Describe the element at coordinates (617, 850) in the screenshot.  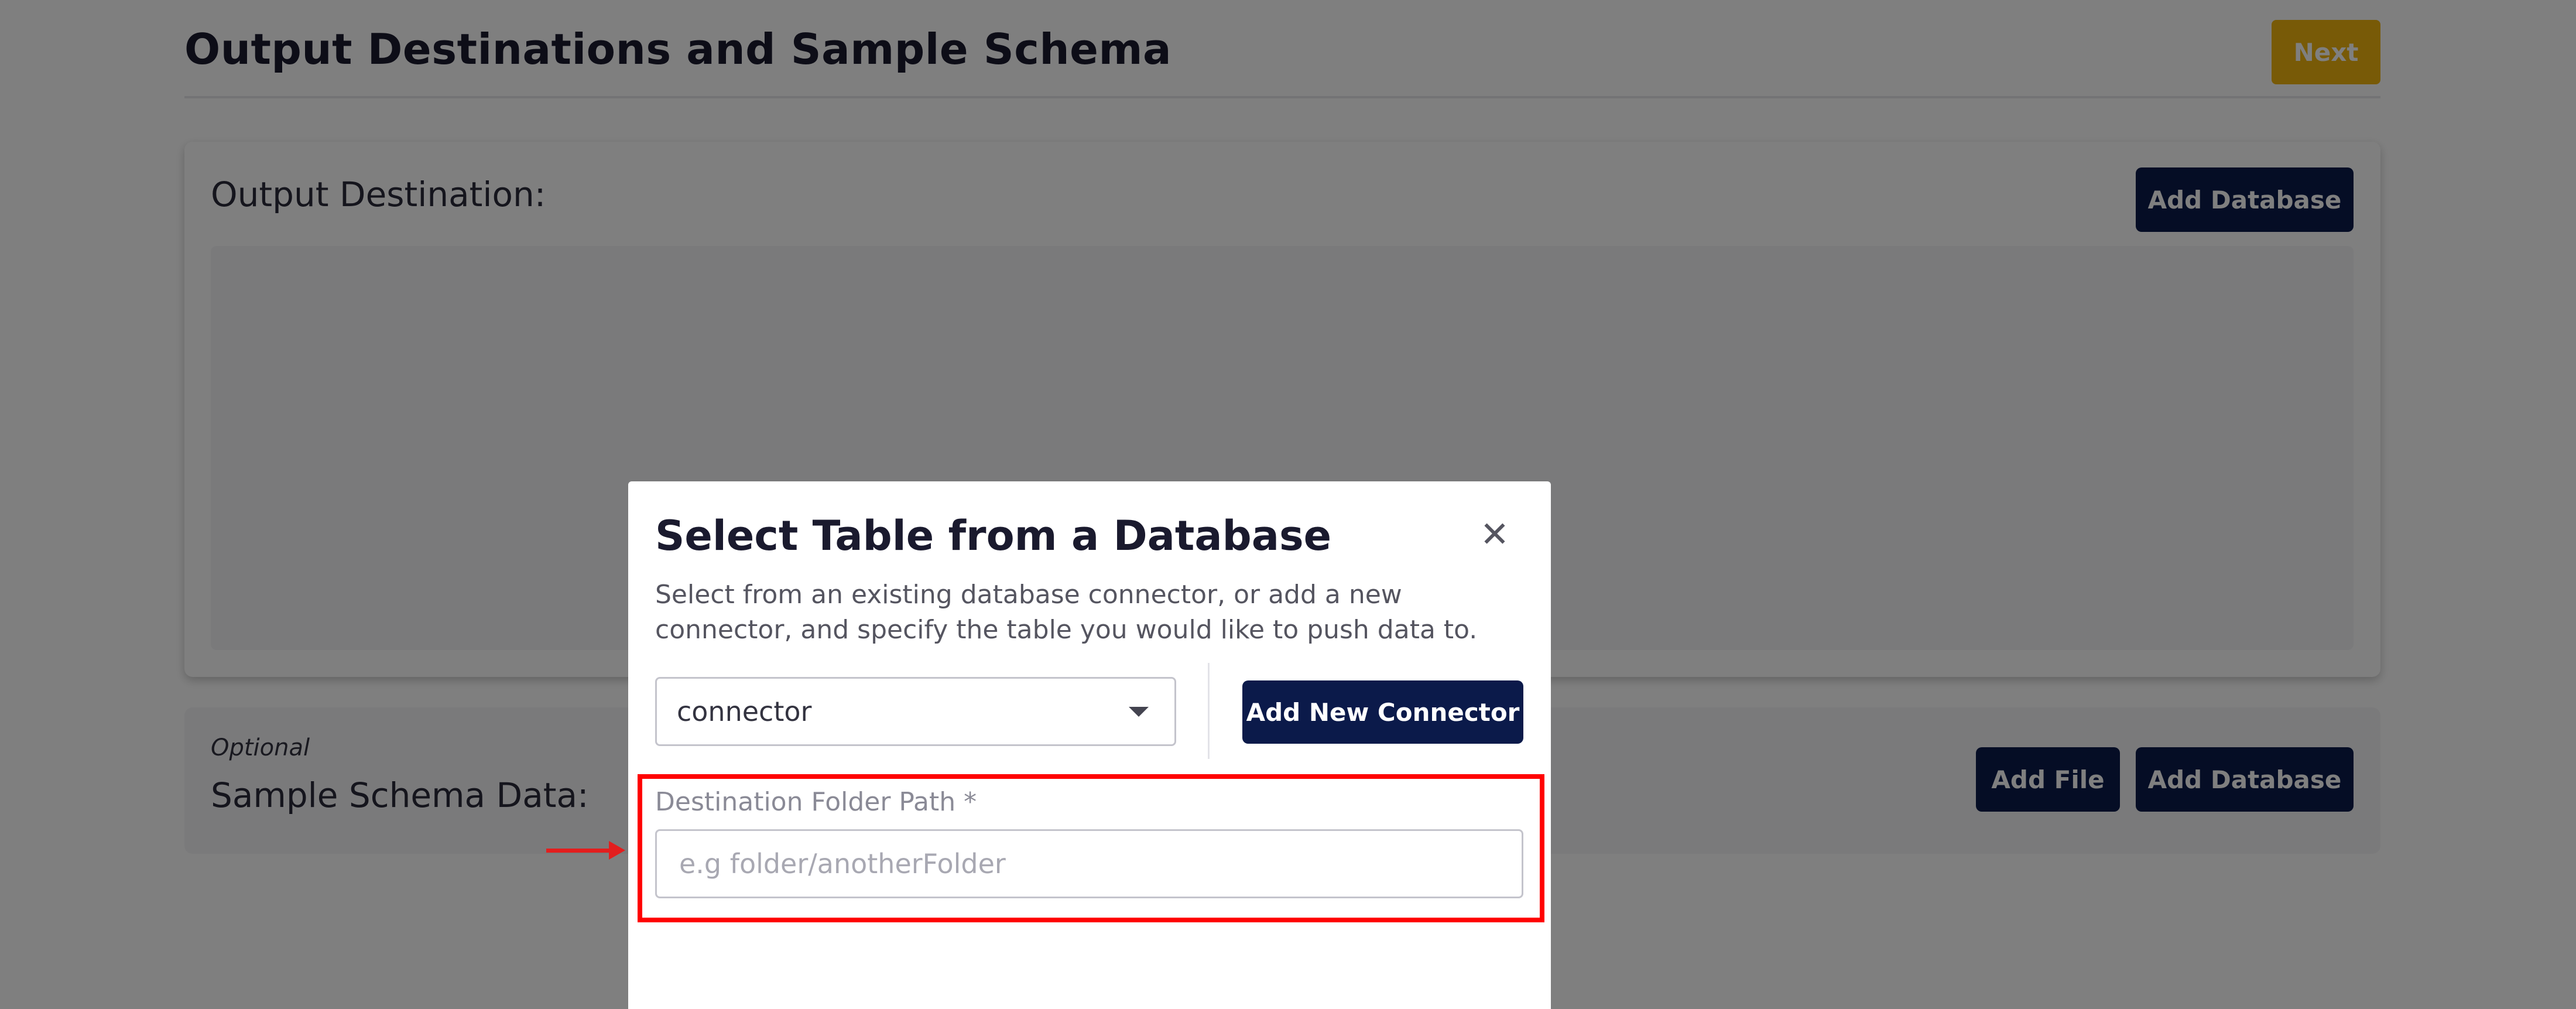
I see `annotation-arrow-head` at that location.